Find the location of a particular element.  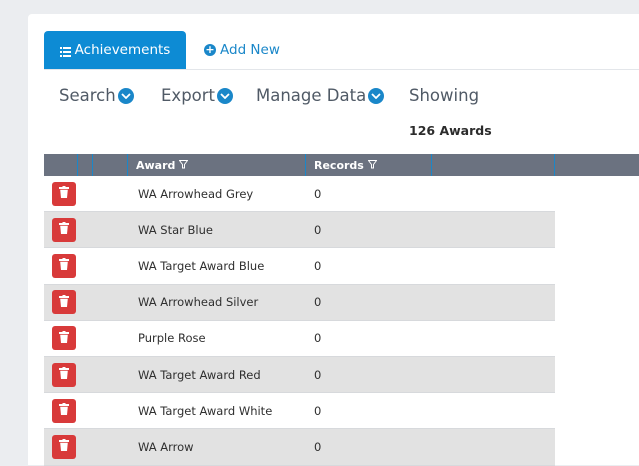

manage-data-label: Manage Data is located at coordinates (311, 95).